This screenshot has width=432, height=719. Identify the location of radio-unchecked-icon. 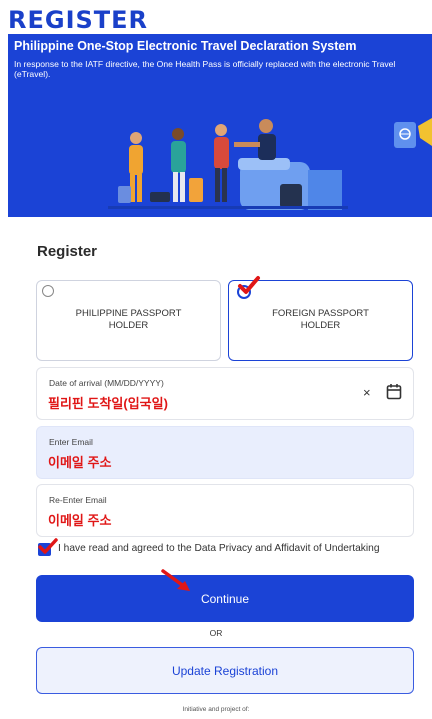
(48, 291).